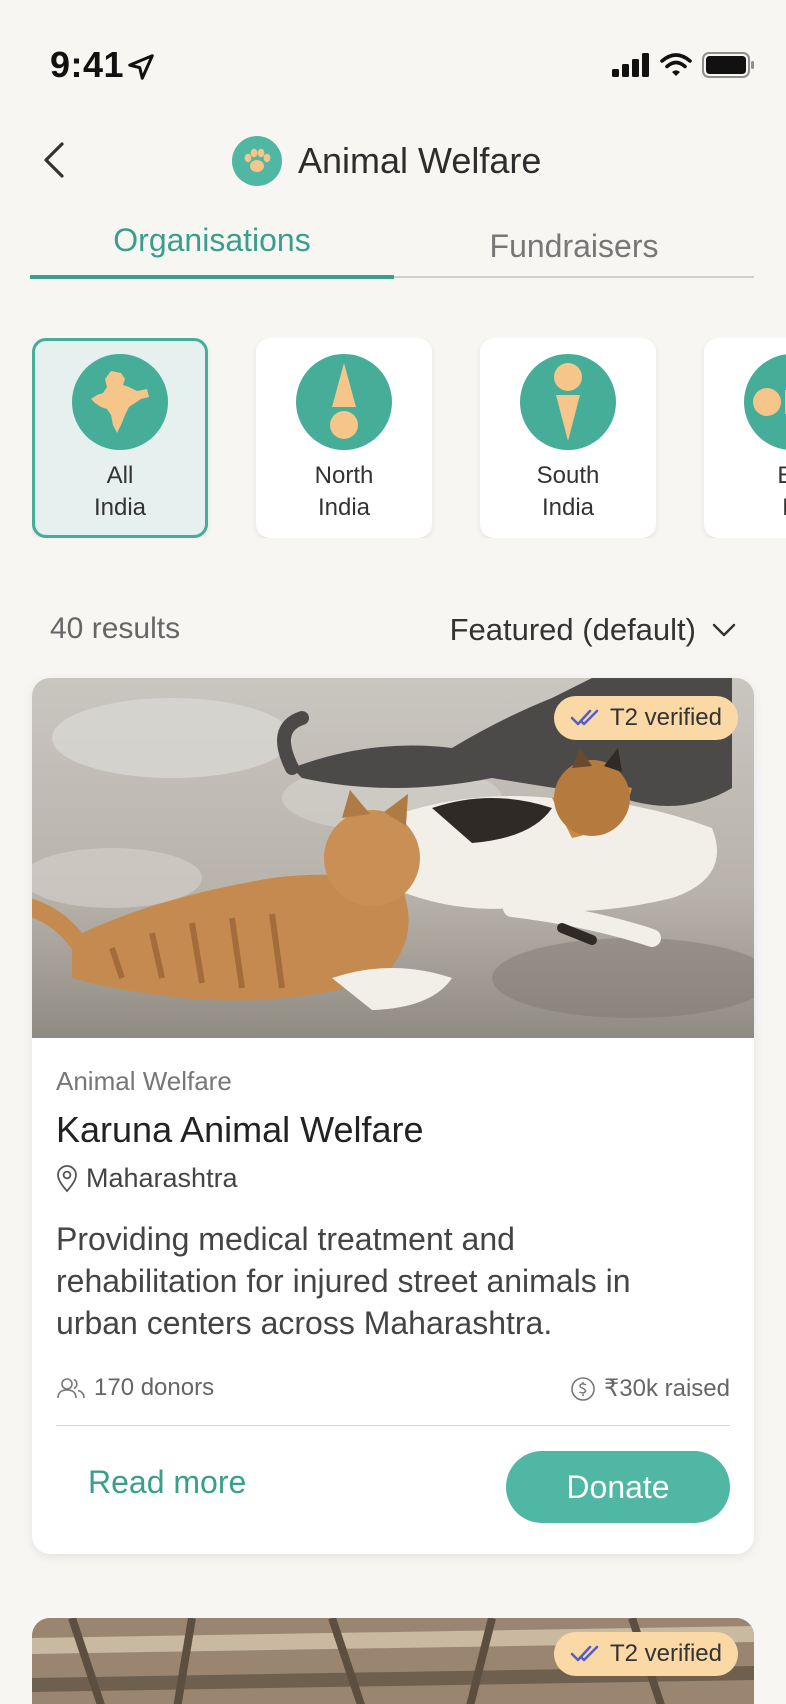 This screenshot has height=1704, width=786. What do you see at coordinates (344, 491) in the screenshot?
I see `region-label: North India` at bounding box center [344, 491].